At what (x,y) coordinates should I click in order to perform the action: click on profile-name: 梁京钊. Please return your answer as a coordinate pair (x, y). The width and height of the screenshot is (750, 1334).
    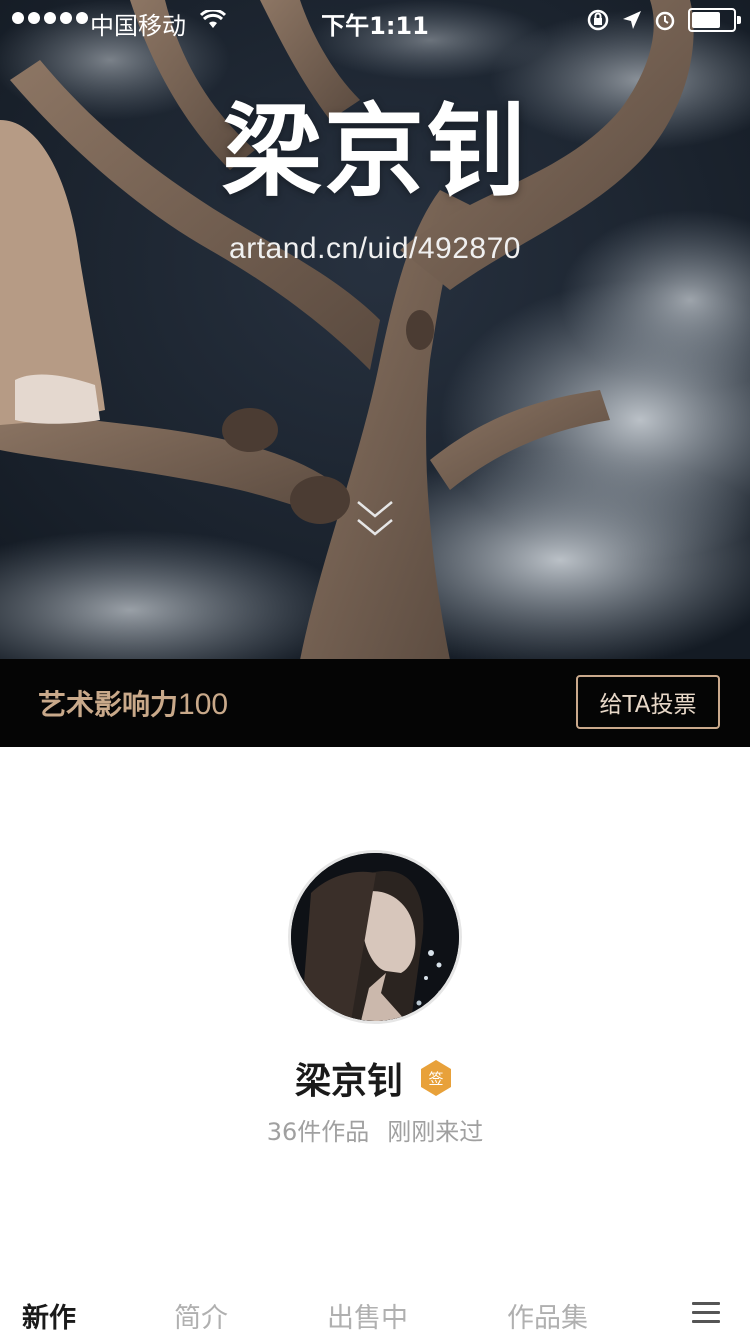
    Looking at the image, I should click on (348, 1081).